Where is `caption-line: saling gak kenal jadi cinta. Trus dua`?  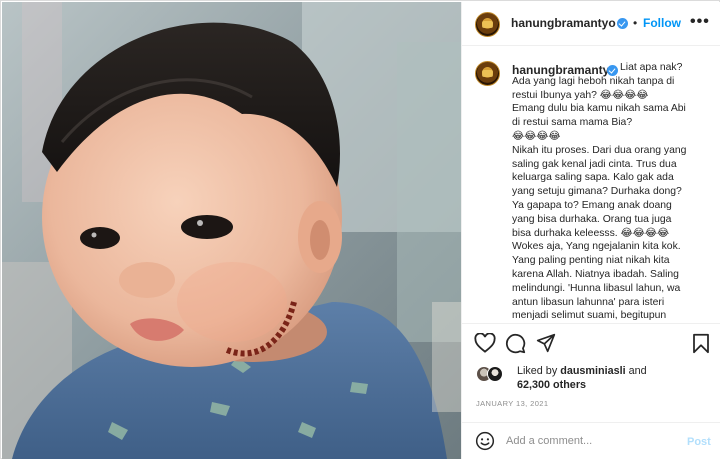 caption-line: saling gak kenal jadi cinta. Trus dua is located at coordinates (594, 164).